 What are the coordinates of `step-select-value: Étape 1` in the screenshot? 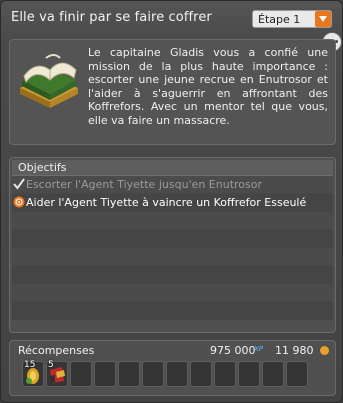 It's located at (279, 19).